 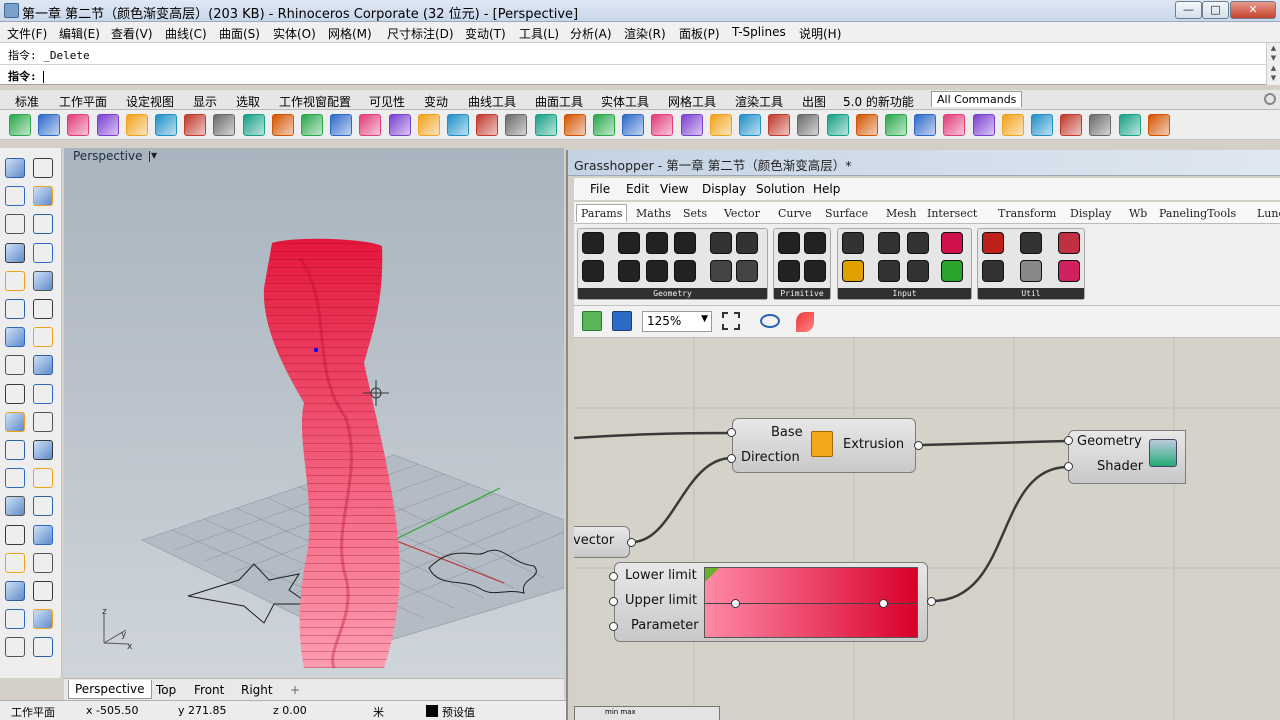 I want to click on cap-icon, so click(x=1129, y=125).